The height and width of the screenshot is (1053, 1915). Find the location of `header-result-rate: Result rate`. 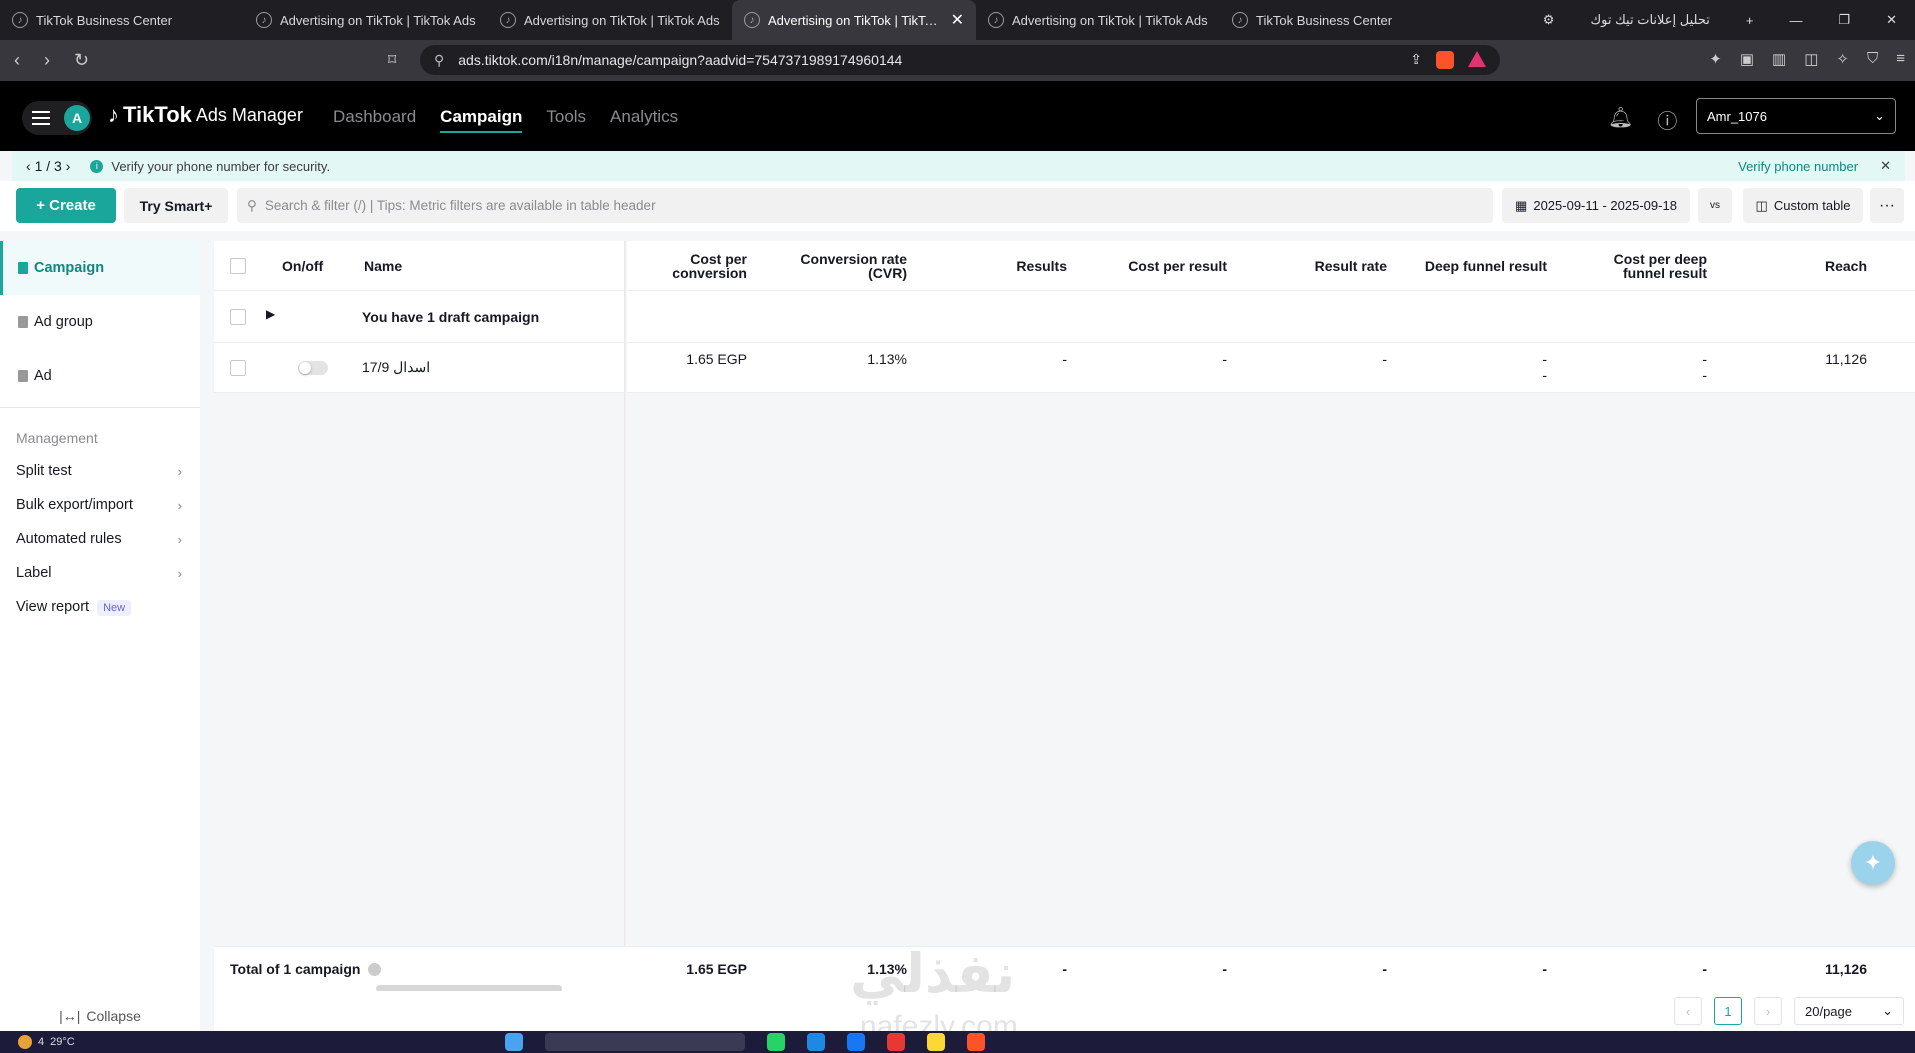

header-result-rate: Result rate is located at coordinates (1322, 266).